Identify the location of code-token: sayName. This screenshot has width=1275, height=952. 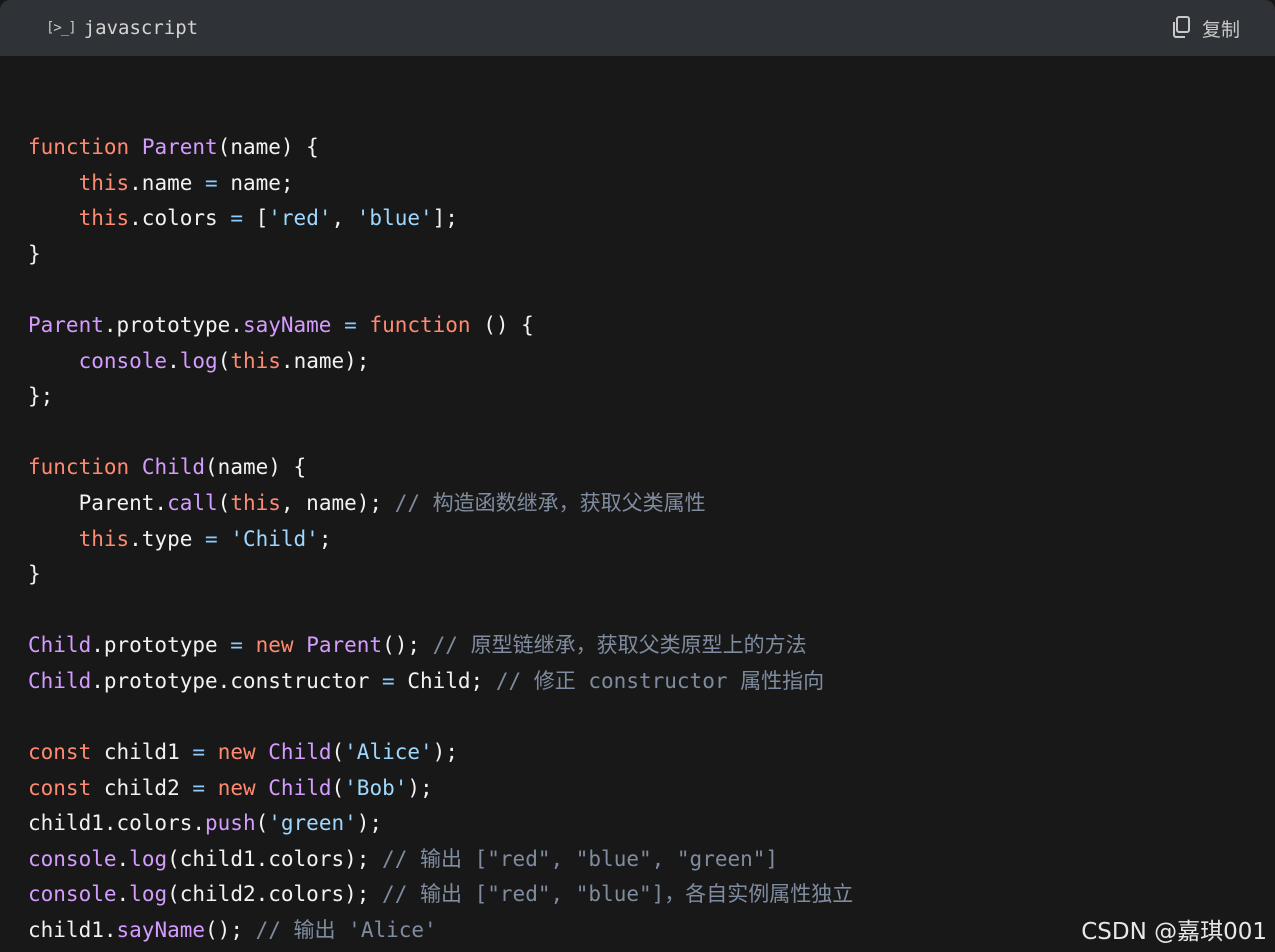
(161, 930).